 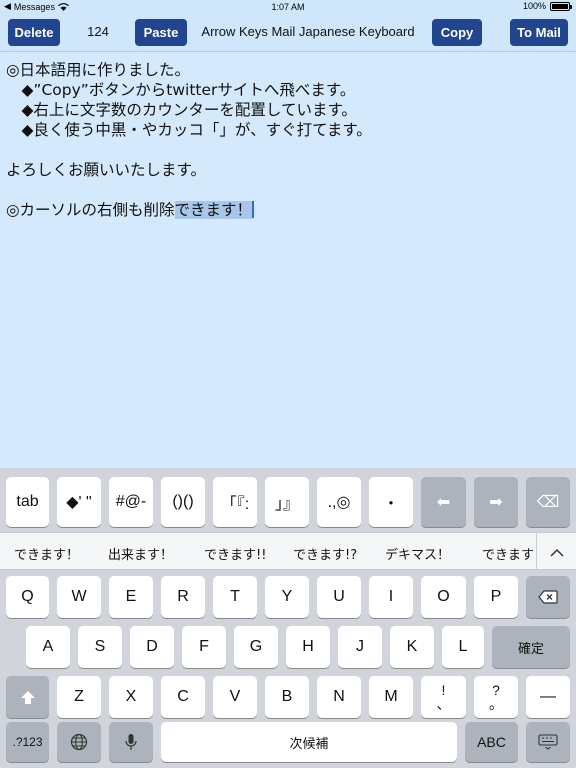 What do you see at coordinates (496, 502) in the screenshot?
I see `right-arrow-key: ➡` at bounding box center [496, 502].